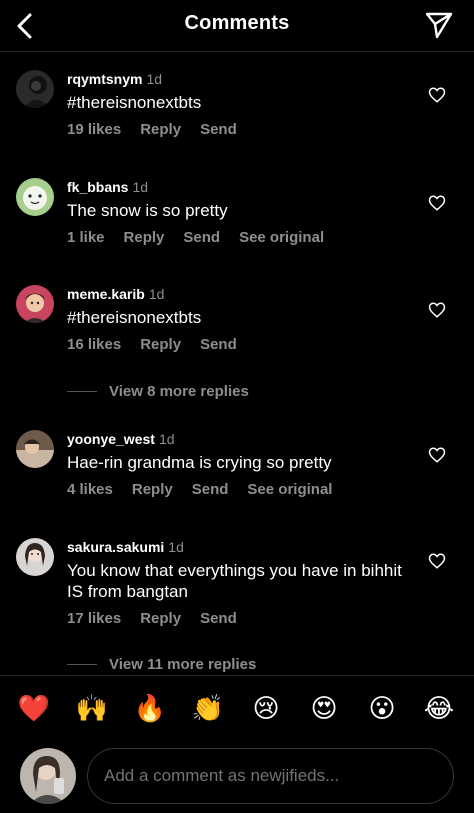  Describe the element at coordinates (94, 129) in the screenshot. I see `likes-count: 19 likes` at that location.